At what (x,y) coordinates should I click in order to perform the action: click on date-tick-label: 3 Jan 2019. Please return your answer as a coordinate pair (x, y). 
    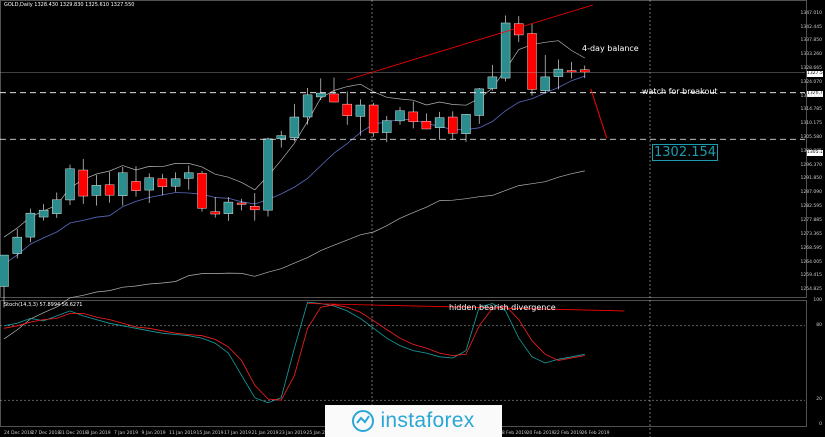
    Looking at the image, I should click on (99, 433).